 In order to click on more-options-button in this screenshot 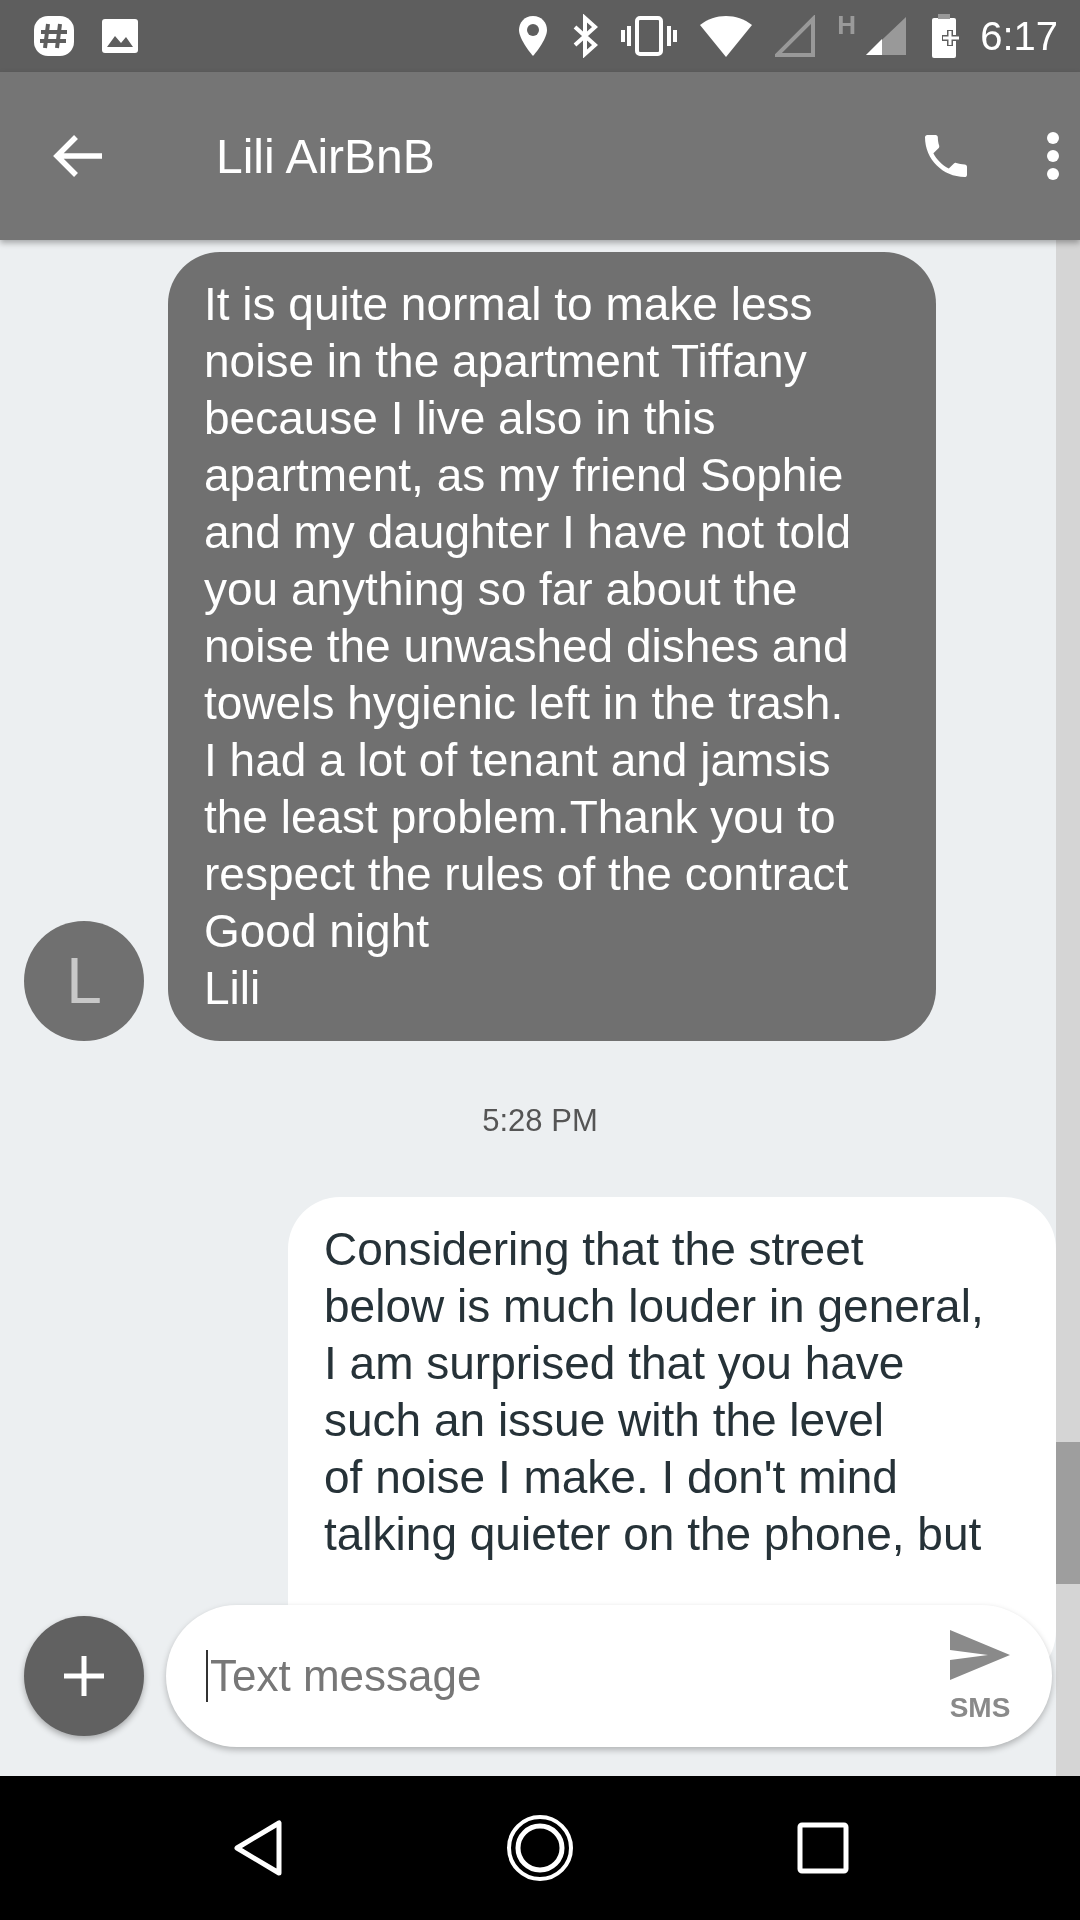, I will do `click(1053, 156)`.